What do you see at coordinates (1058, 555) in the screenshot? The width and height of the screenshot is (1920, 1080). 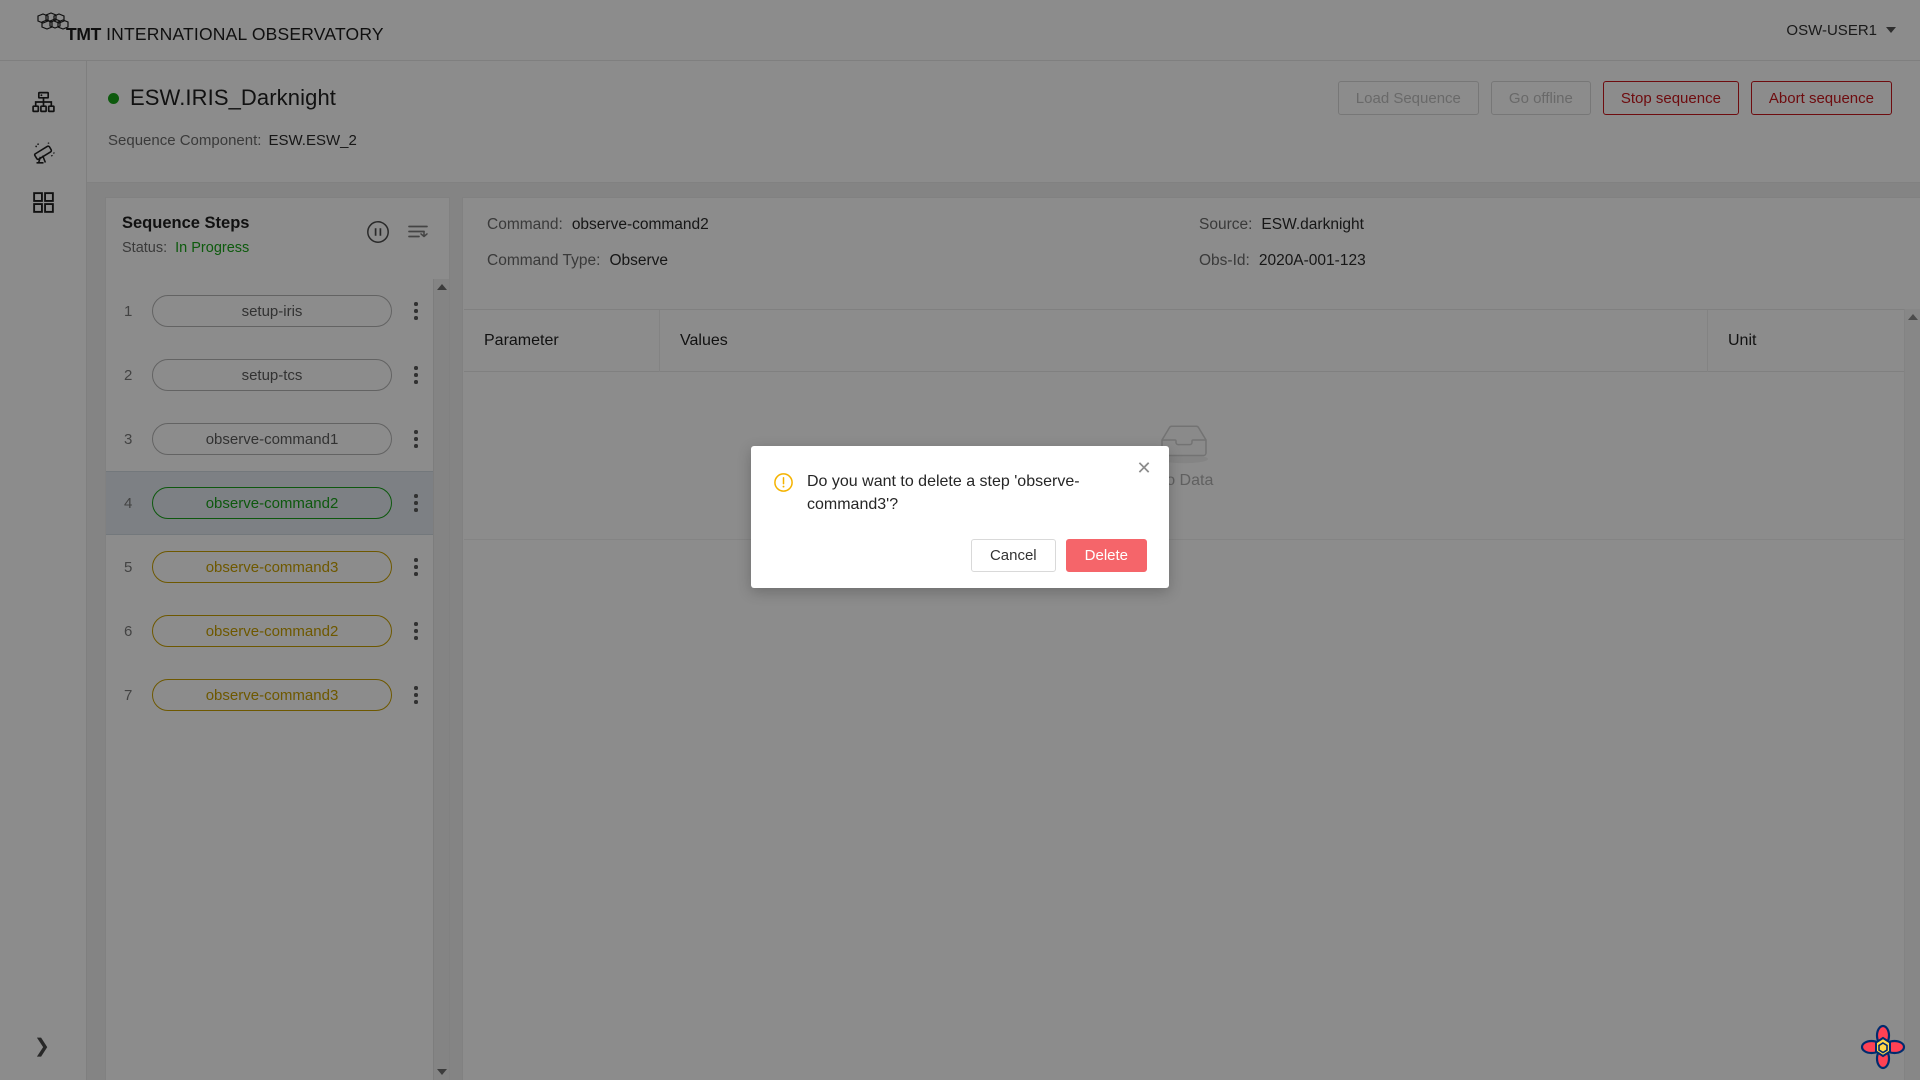 I see `dialog-actions: Cancel Delete` at bounding box center [1058, 555].